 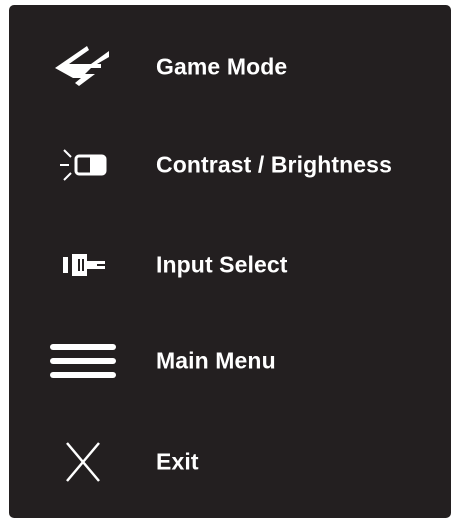 What do you see at coordinates (83, 165) in the screenshot?
I see `contrast-brightness-icon` at bounding box center [83, 165].